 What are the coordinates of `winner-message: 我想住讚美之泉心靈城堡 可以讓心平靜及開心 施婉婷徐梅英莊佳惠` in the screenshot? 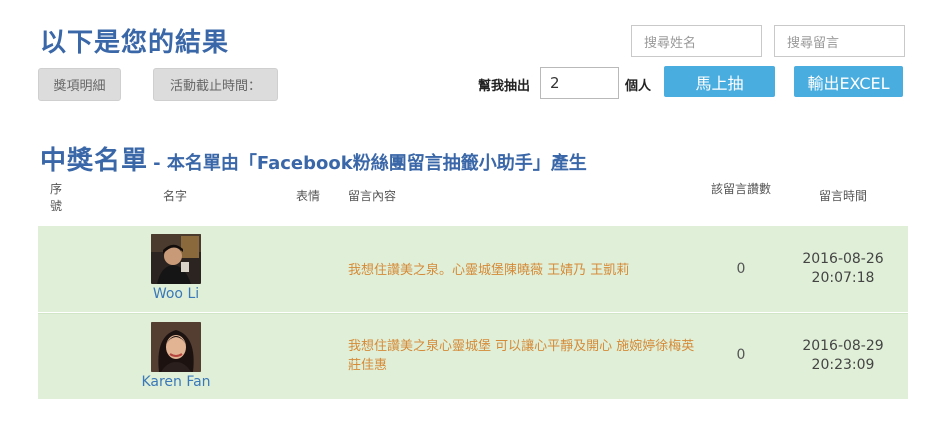 It's located at (521, 356).